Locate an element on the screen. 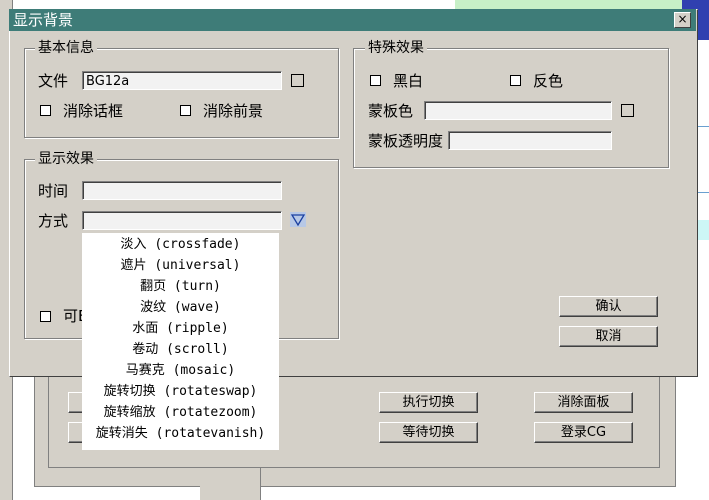  mode-dropdown-button is located at coordinates (298, 219).